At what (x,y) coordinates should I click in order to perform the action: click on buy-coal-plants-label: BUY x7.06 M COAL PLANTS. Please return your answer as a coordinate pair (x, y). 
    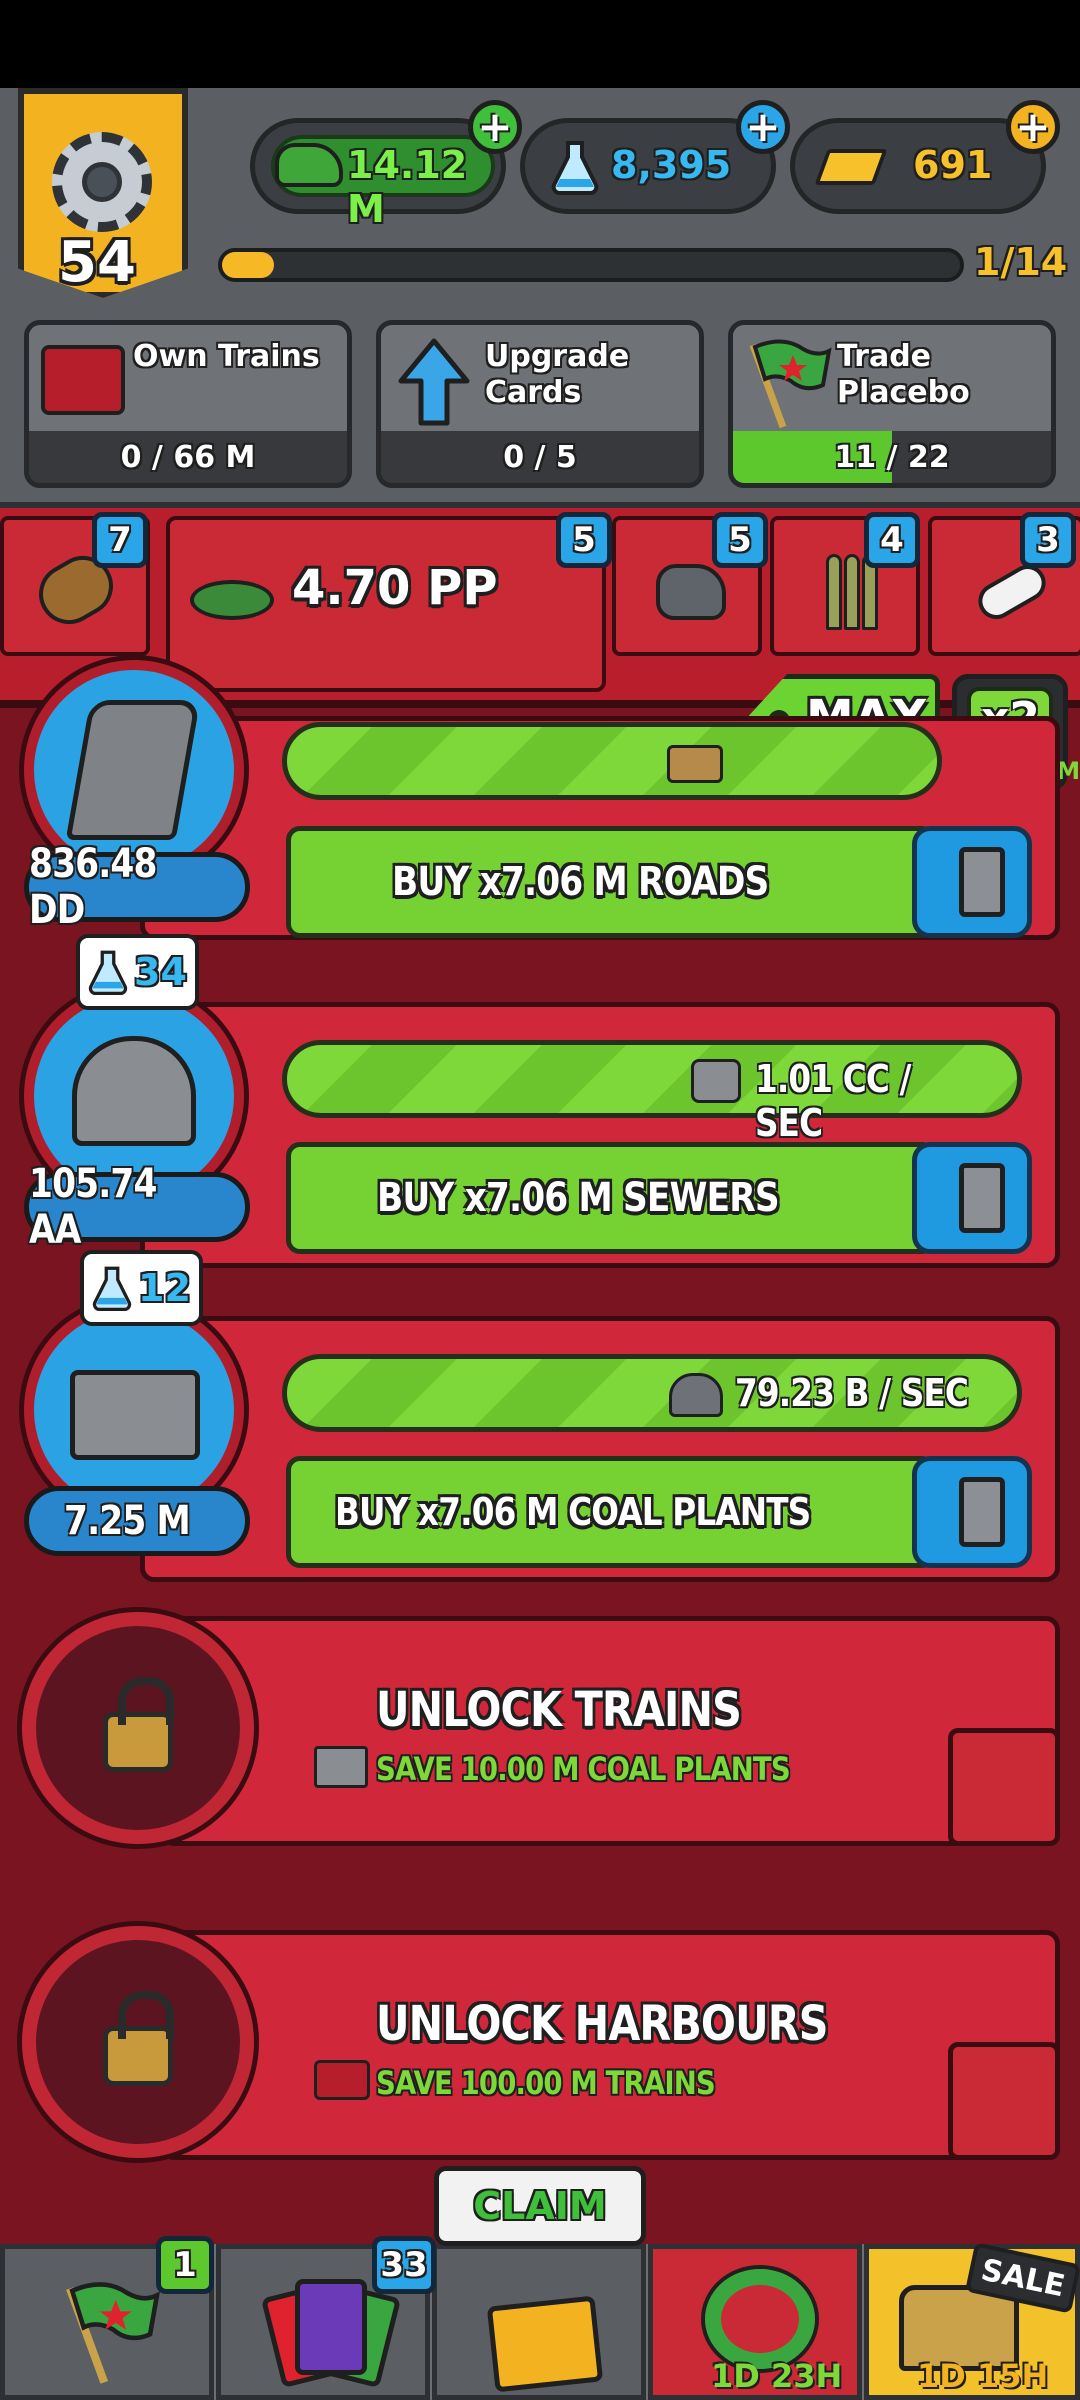
    Looking at the image, I should click on (572, 1512).